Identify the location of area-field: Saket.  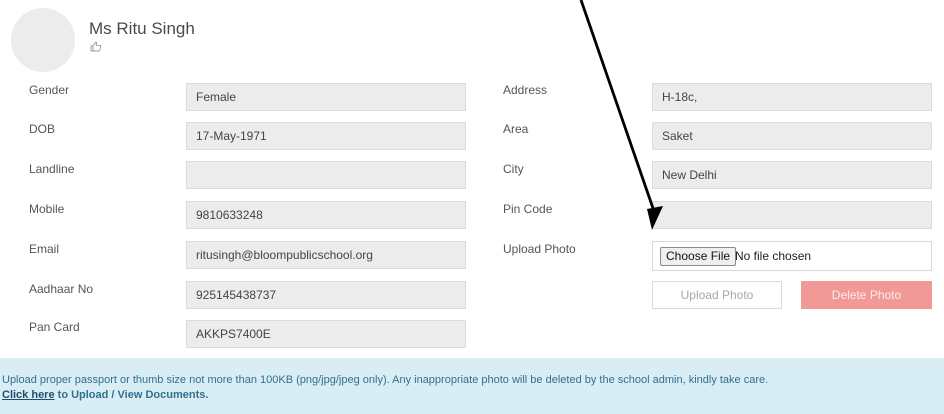
(792, 136).